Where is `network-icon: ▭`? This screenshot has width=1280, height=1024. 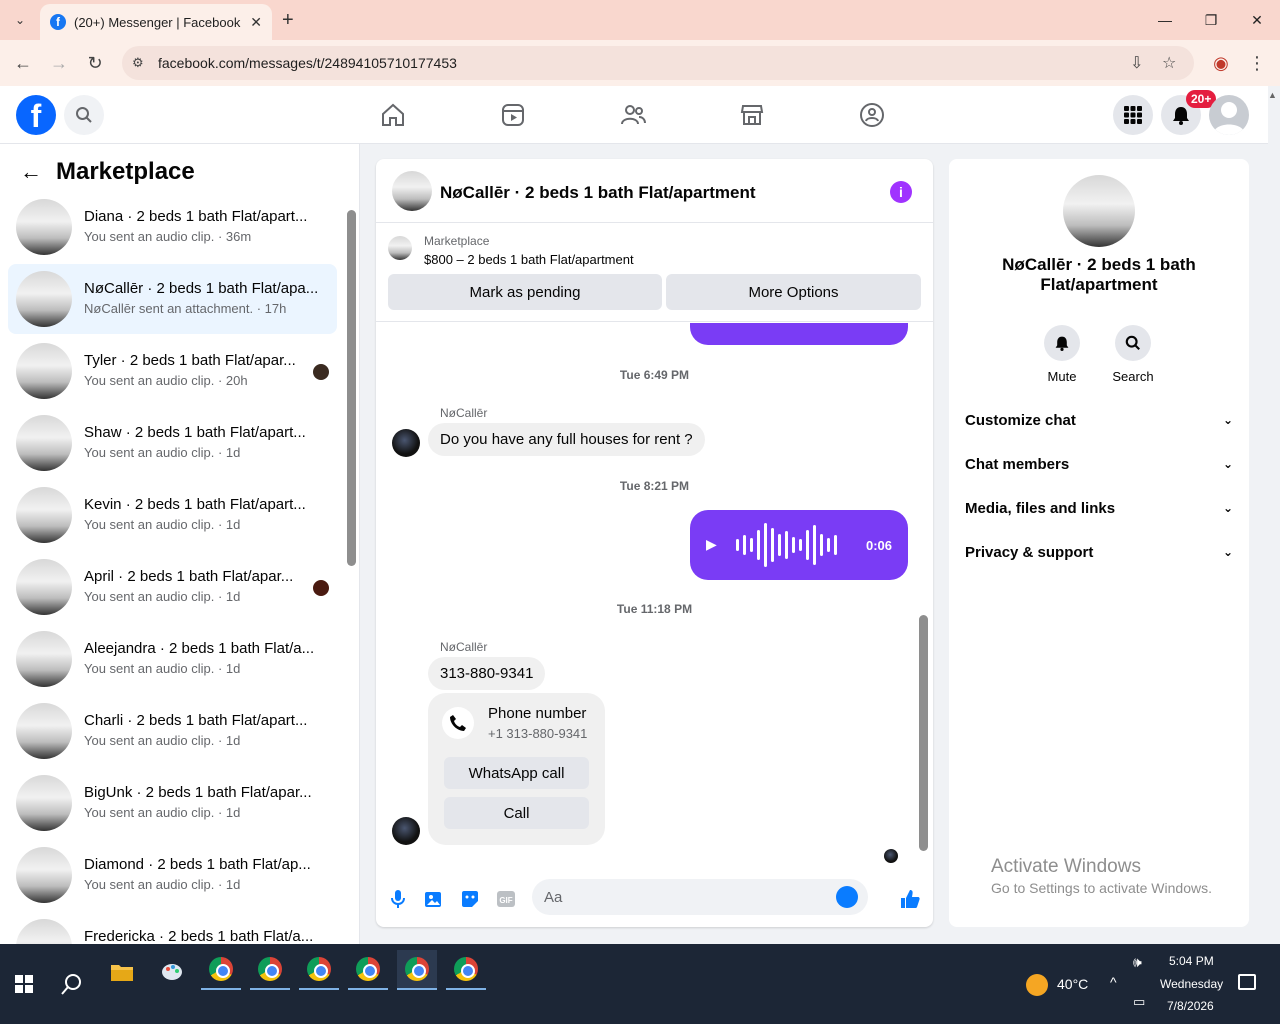 network-icon: ▭ is located at coordinates (1139, 1002).